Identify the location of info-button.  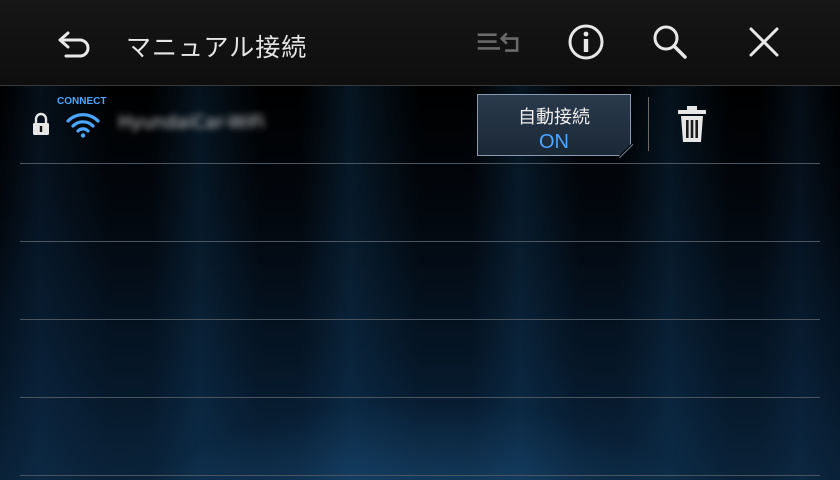
(586, 42).